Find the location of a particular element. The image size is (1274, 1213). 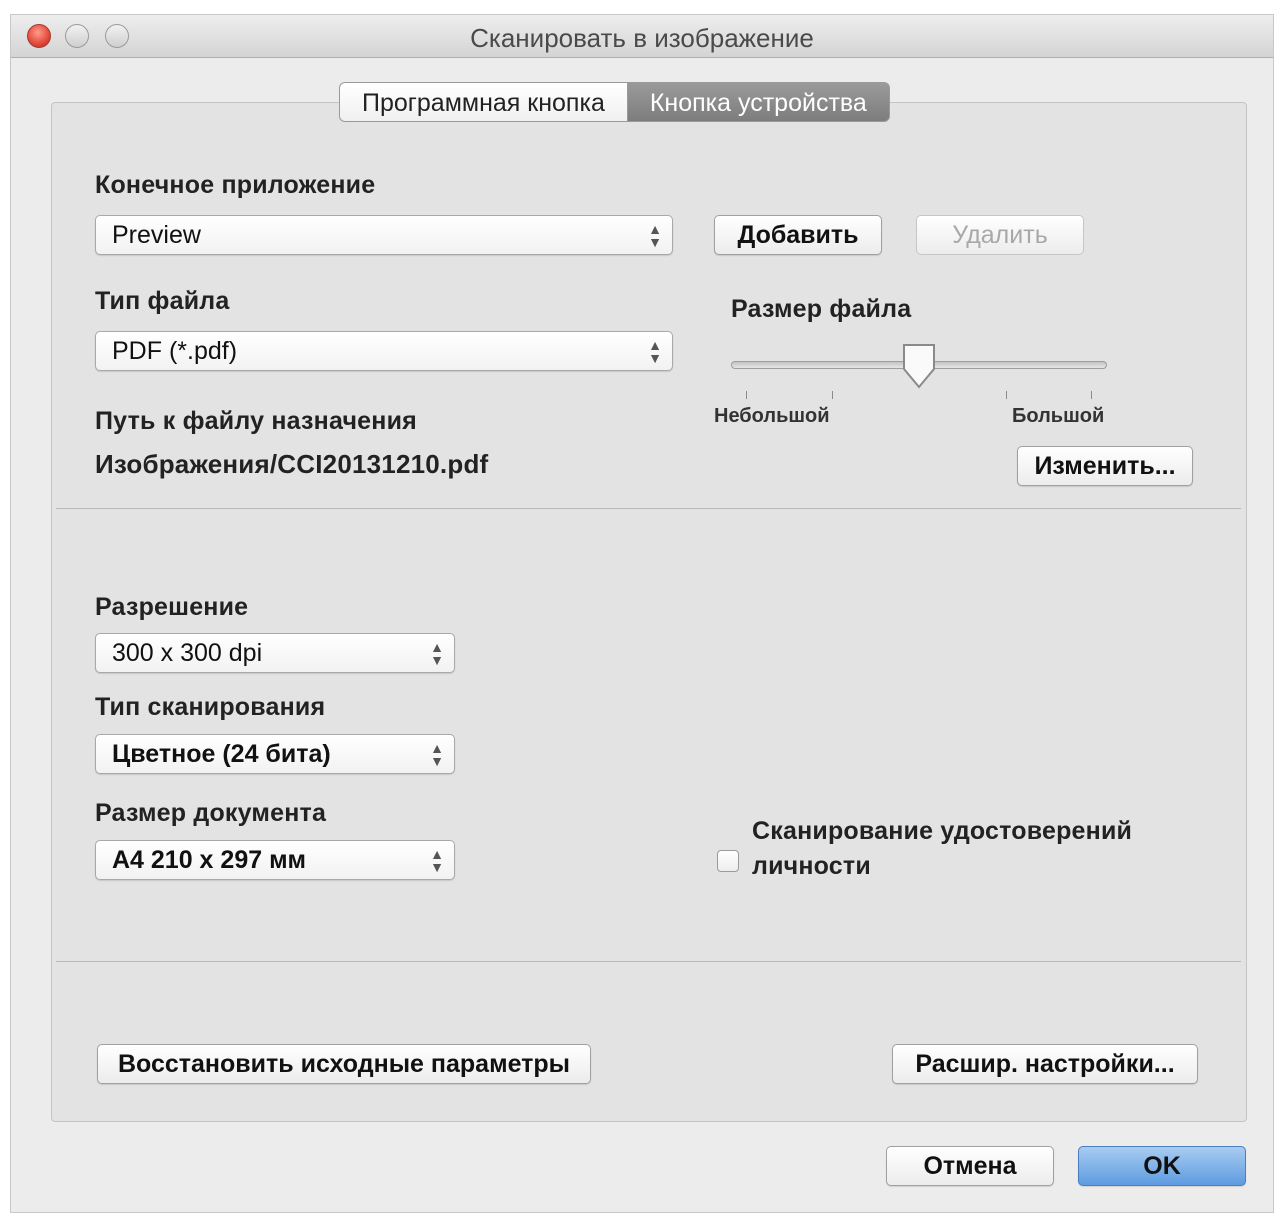

resolution-value: 300 x 300 dpi is located at coordinates (187, 653).